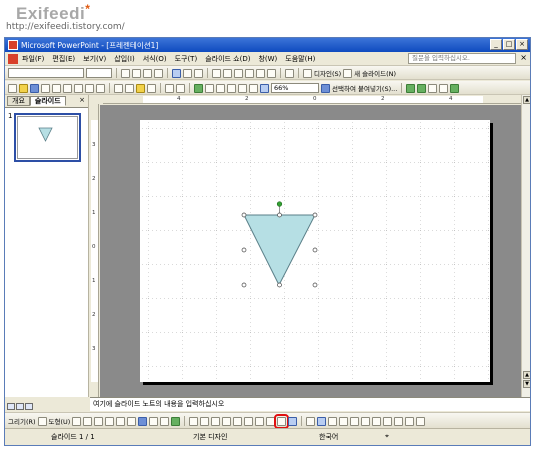 Image resolution: width=540 pixels, height=452 pixels. What do you see at coordinates (249, 421) in the screenshot?
I see `arrow-style-icon` at bounding box center [249, 421].